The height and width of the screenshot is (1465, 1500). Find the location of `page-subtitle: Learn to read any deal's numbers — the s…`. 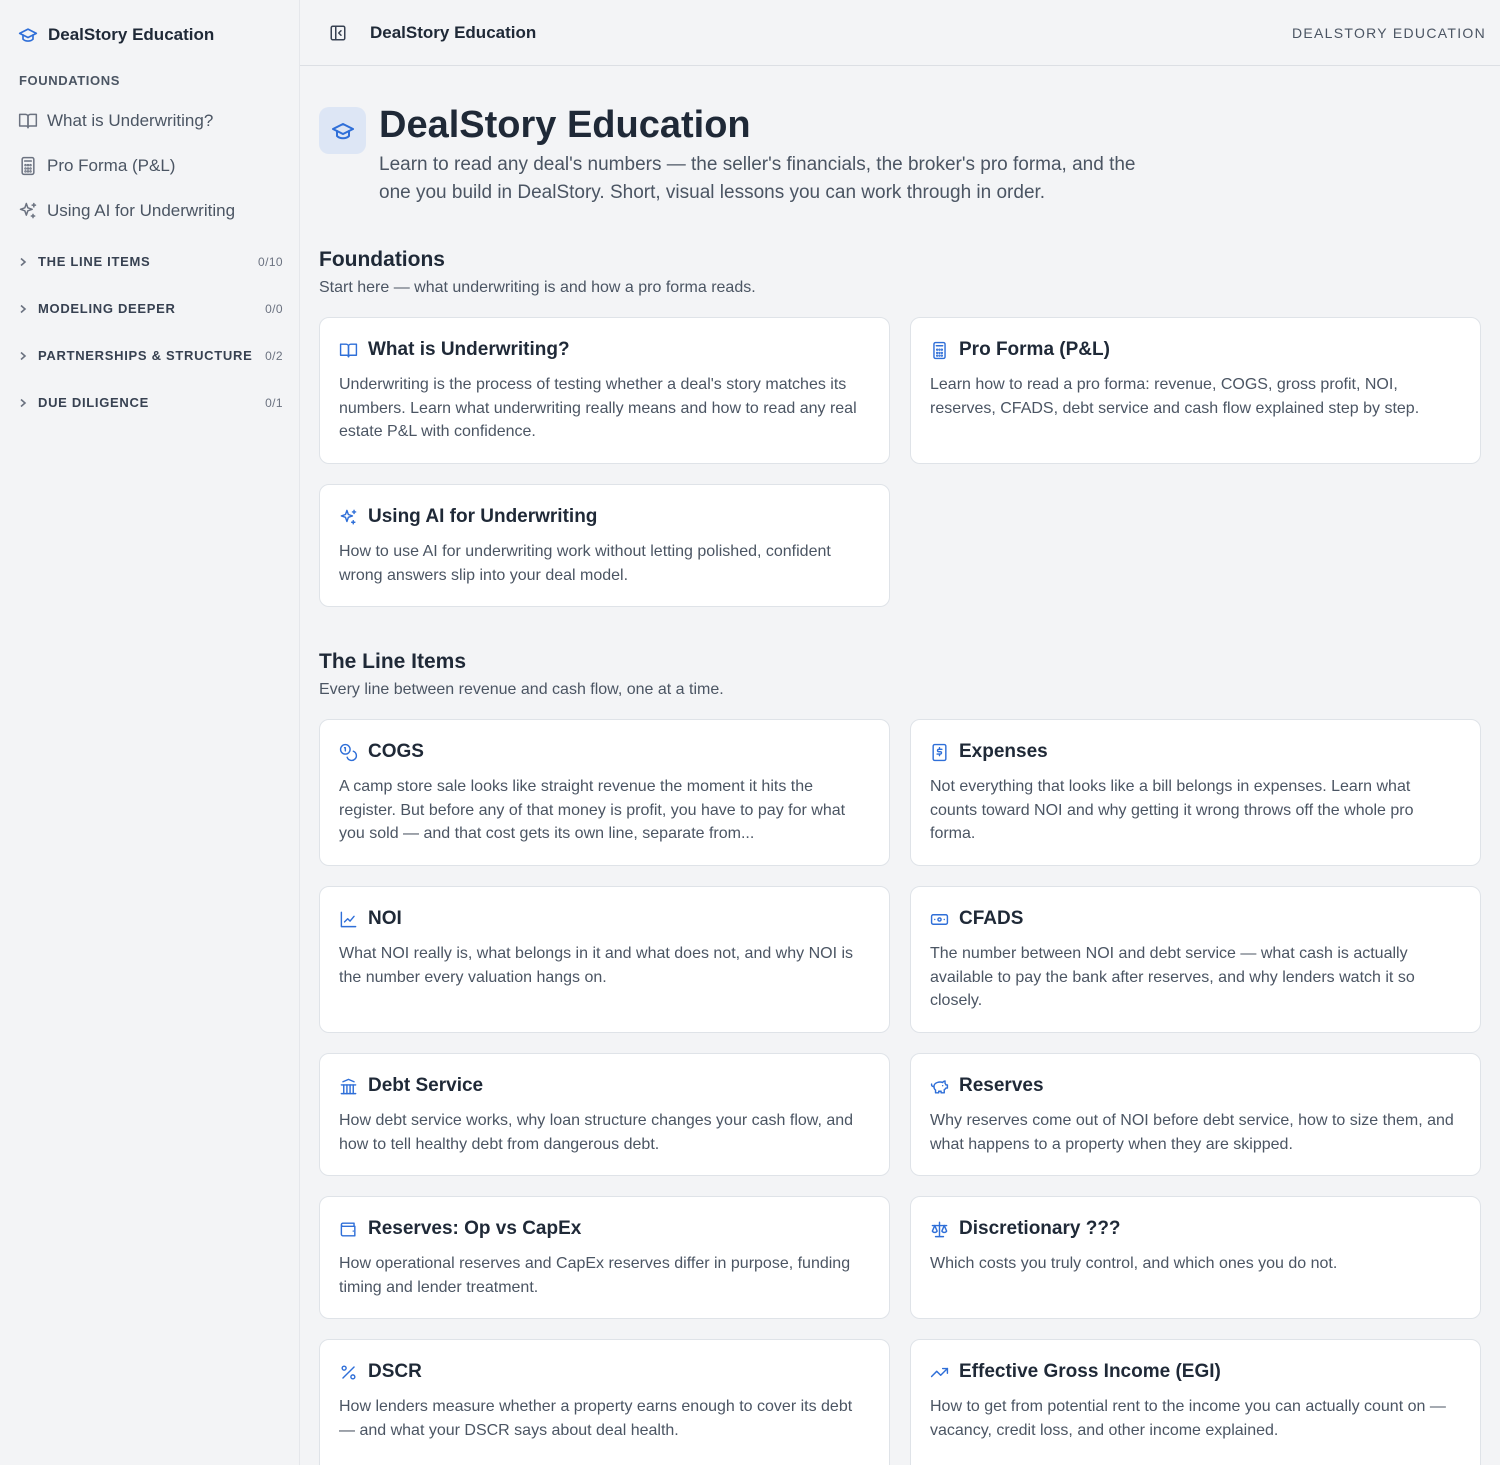

page-subtitle: Learn to read any deal's numbers — the s… is located at coordinates (757, 178).